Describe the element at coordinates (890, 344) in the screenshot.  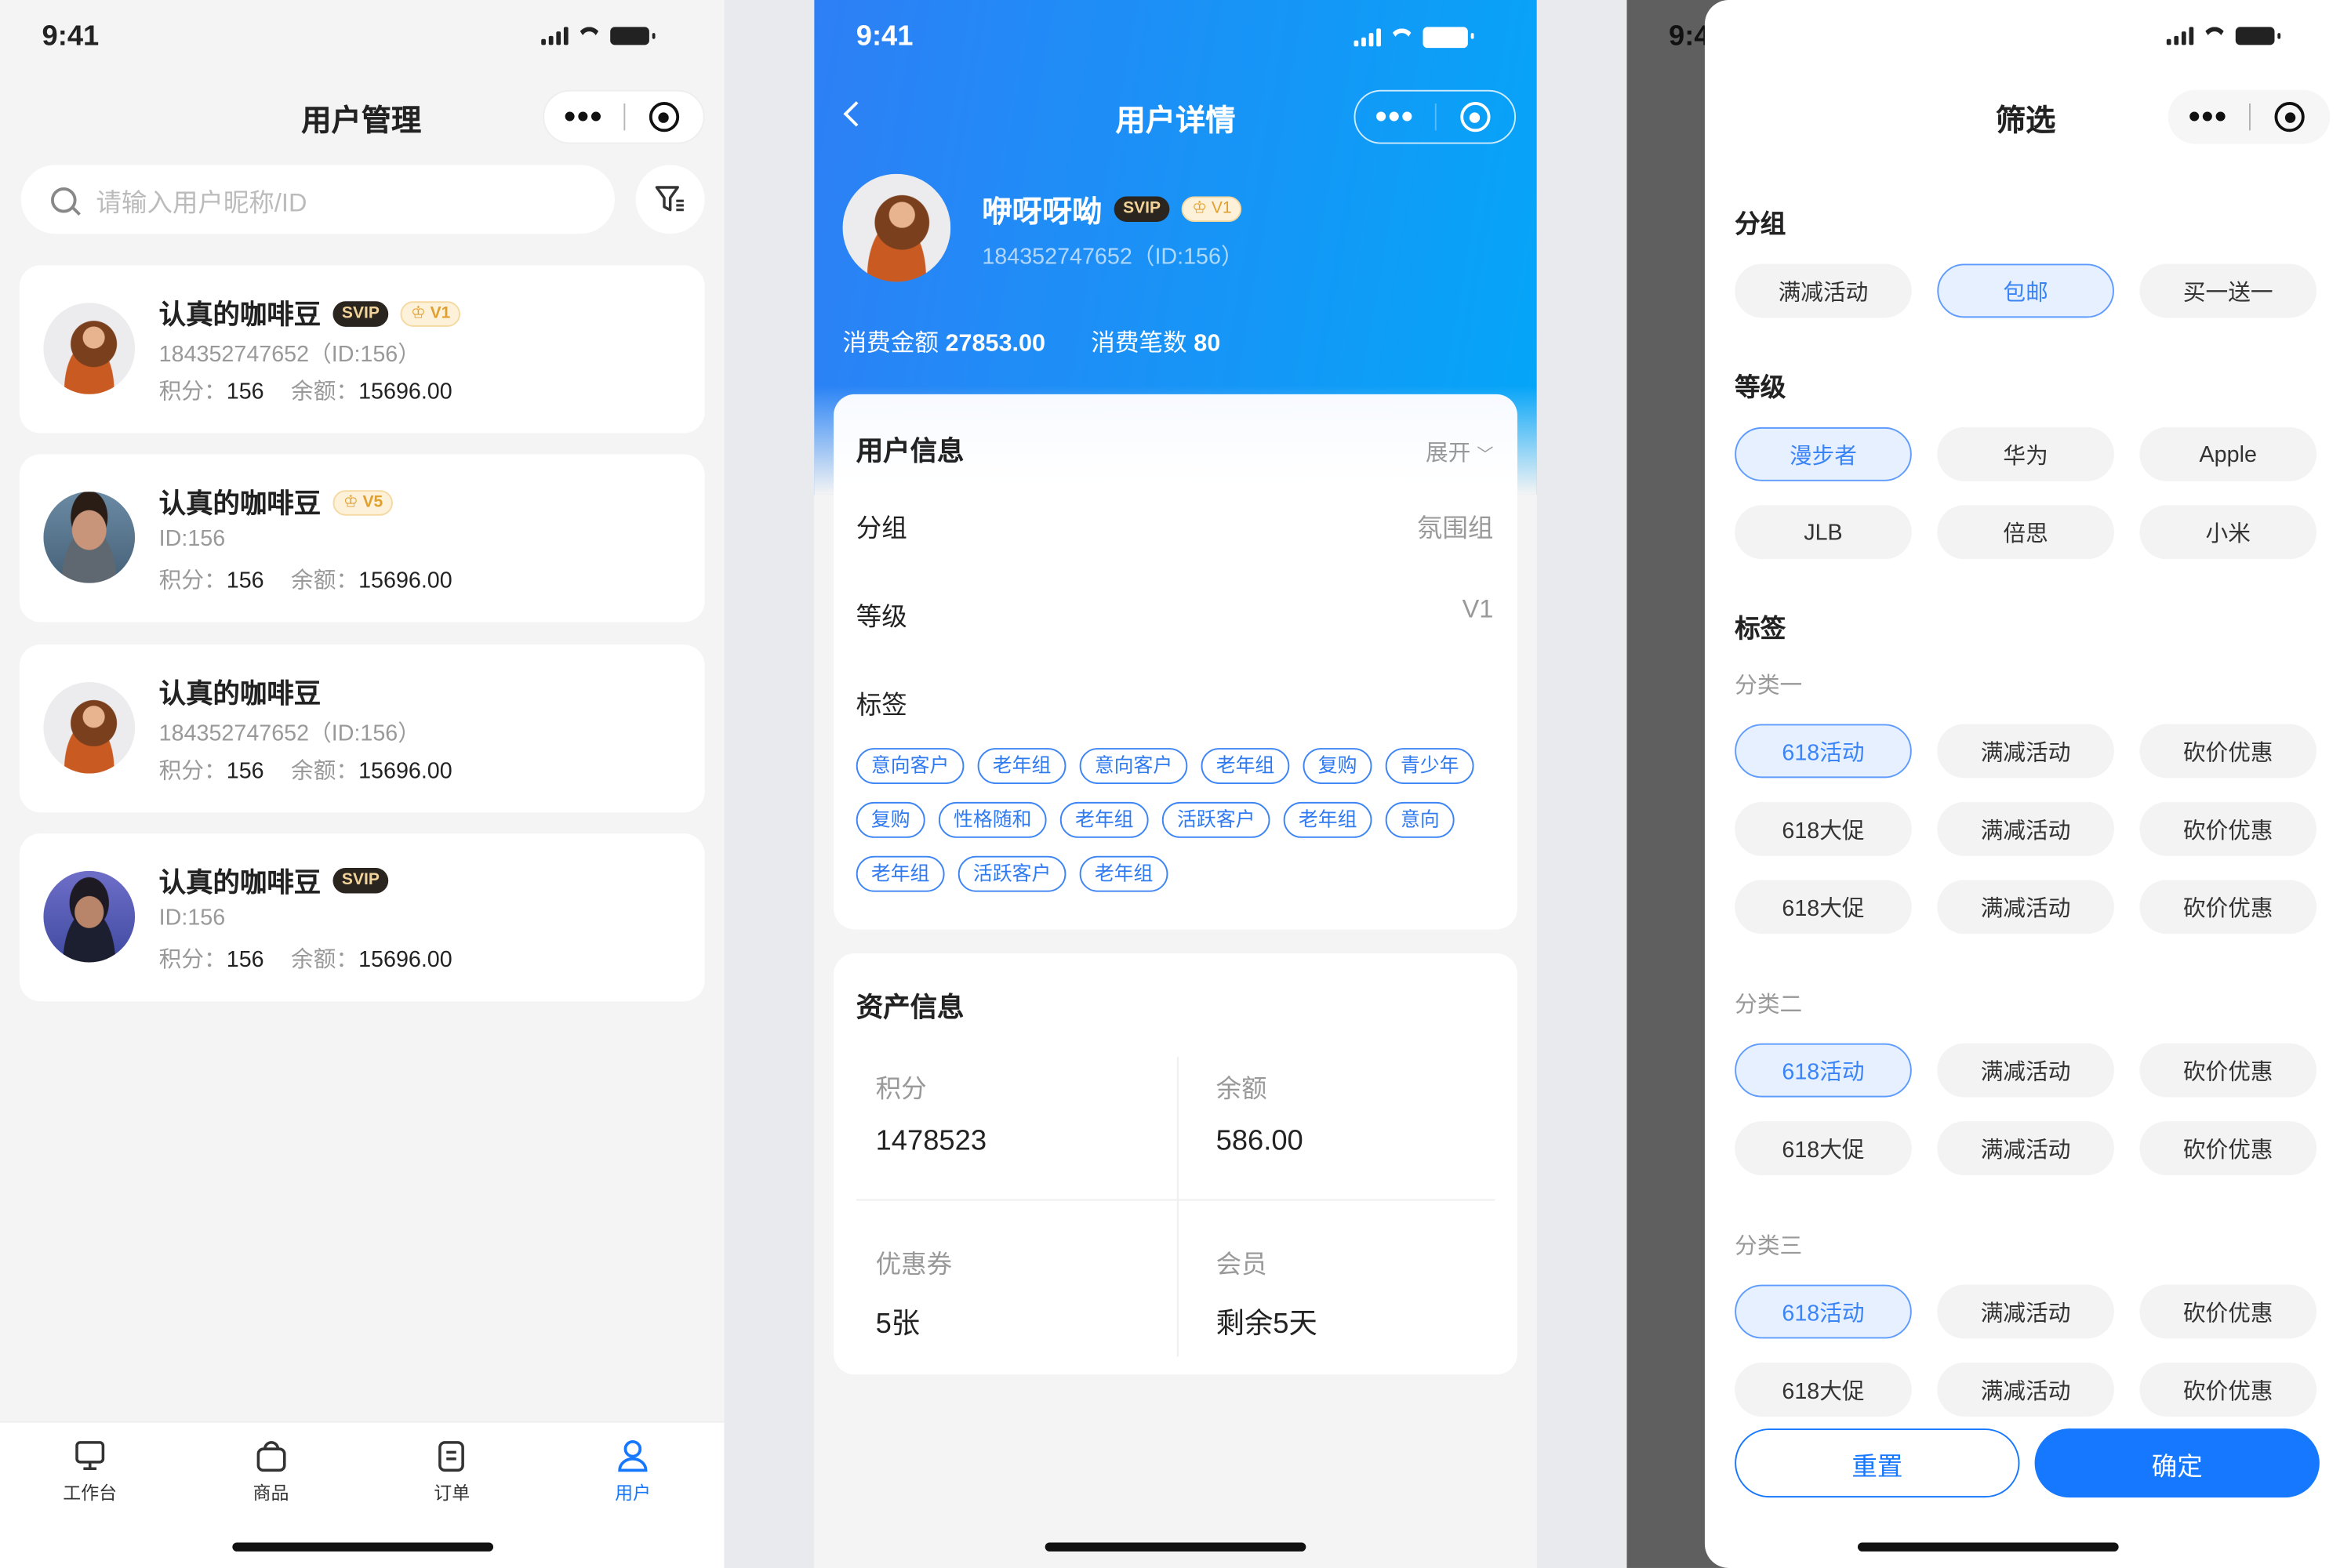
I see `spend-label: 消费金额` at that location.